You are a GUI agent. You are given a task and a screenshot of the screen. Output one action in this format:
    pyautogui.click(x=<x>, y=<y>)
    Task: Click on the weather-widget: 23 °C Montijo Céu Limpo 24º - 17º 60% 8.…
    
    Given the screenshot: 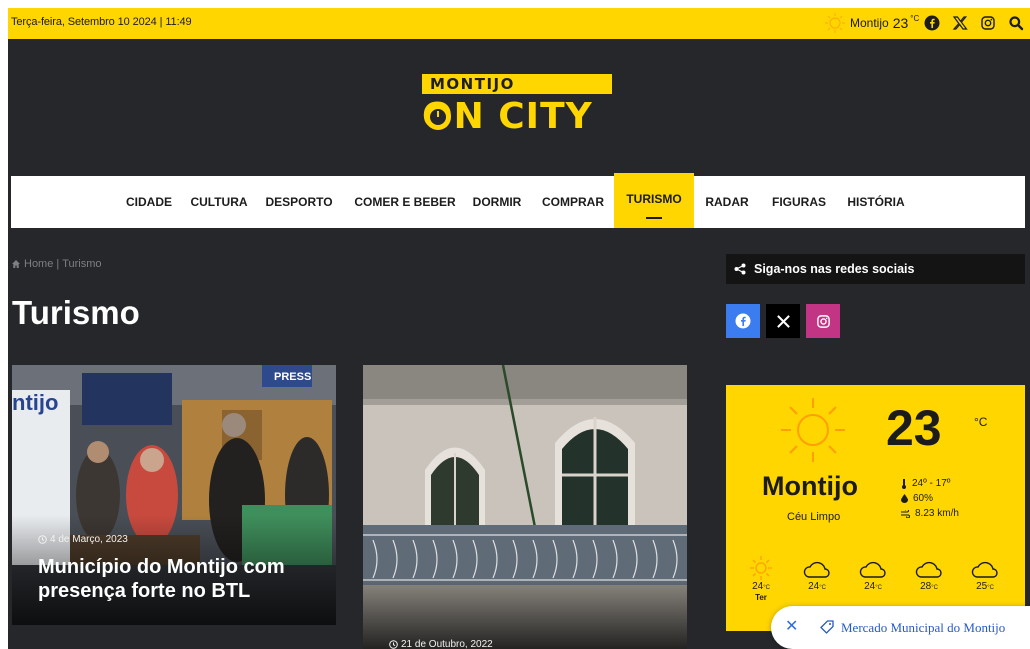 What is the action you would take?
    pyautogui.click(x=875, y=508)
    